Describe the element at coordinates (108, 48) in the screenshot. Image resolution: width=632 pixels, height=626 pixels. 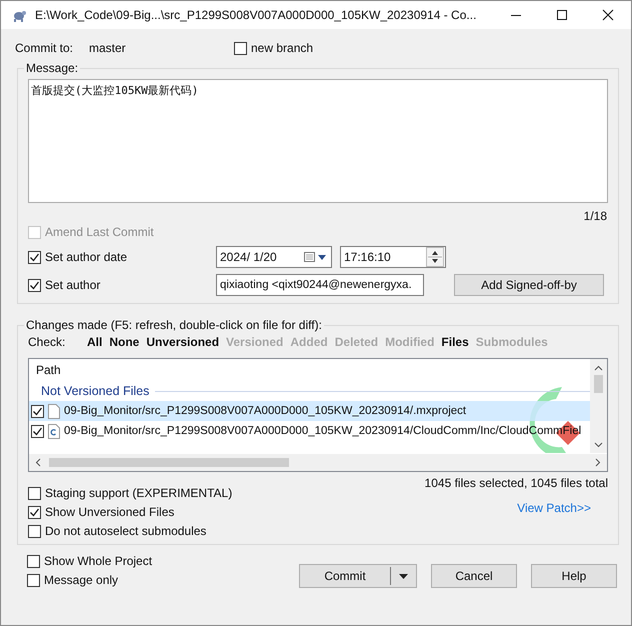
I see `branch-name: master` at that location.